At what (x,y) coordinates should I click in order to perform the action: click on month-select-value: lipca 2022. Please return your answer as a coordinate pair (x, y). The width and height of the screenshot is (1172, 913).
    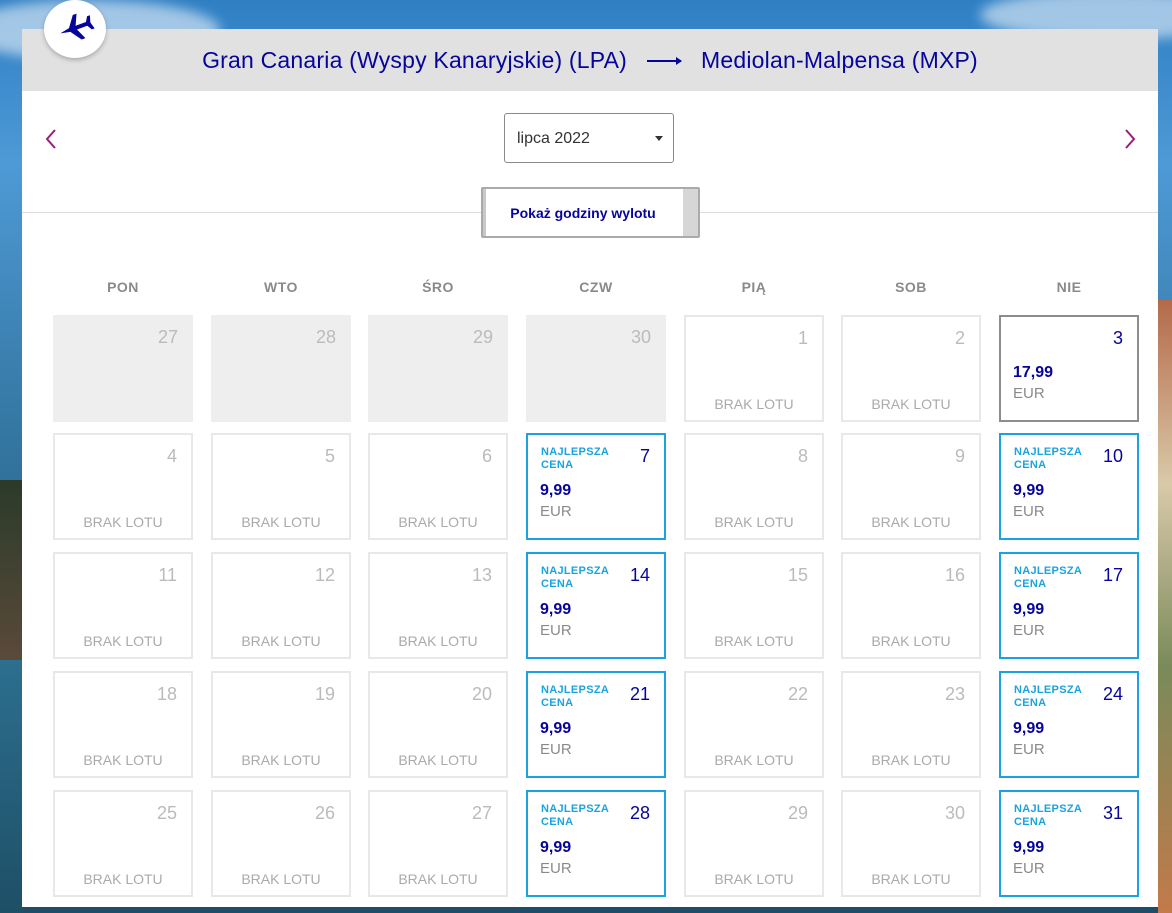
    Looking at the image, I should click on (553, 138).